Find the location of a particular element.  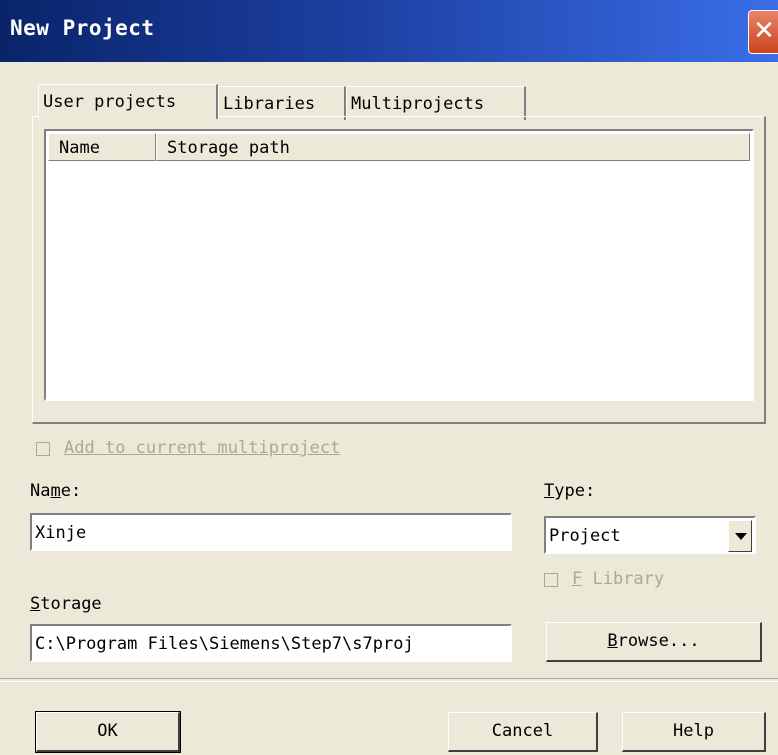

f-library-label: F Library is located at coordinates (618, 579).